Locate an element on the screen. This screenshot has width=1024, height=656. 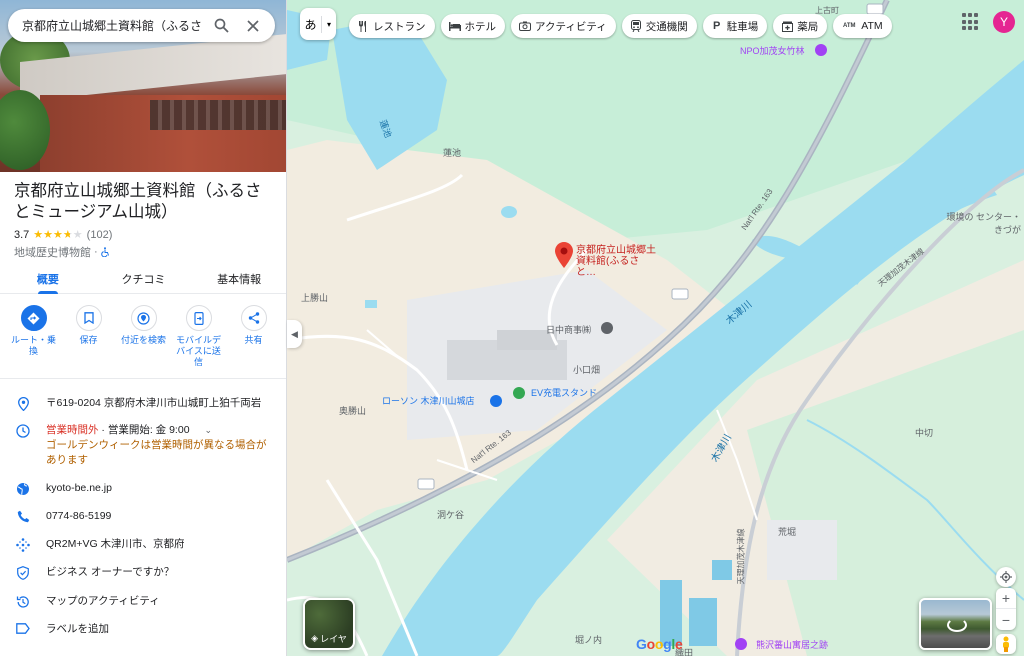
history-icon is located at coordinates (22, 602).